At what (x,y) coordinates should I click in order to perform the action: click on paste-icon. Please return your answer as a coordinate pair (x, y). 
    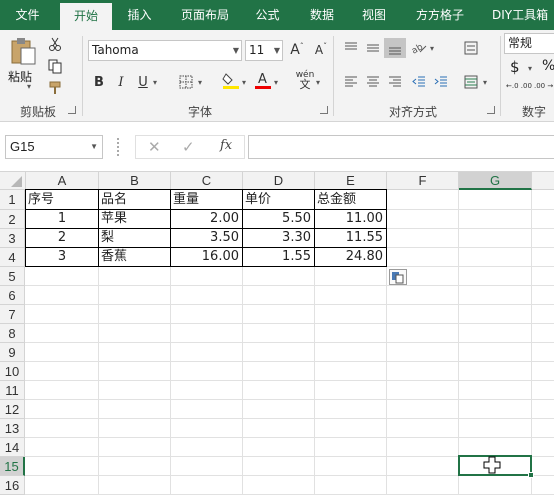
    Looking at the image, I should click on (23, 51).